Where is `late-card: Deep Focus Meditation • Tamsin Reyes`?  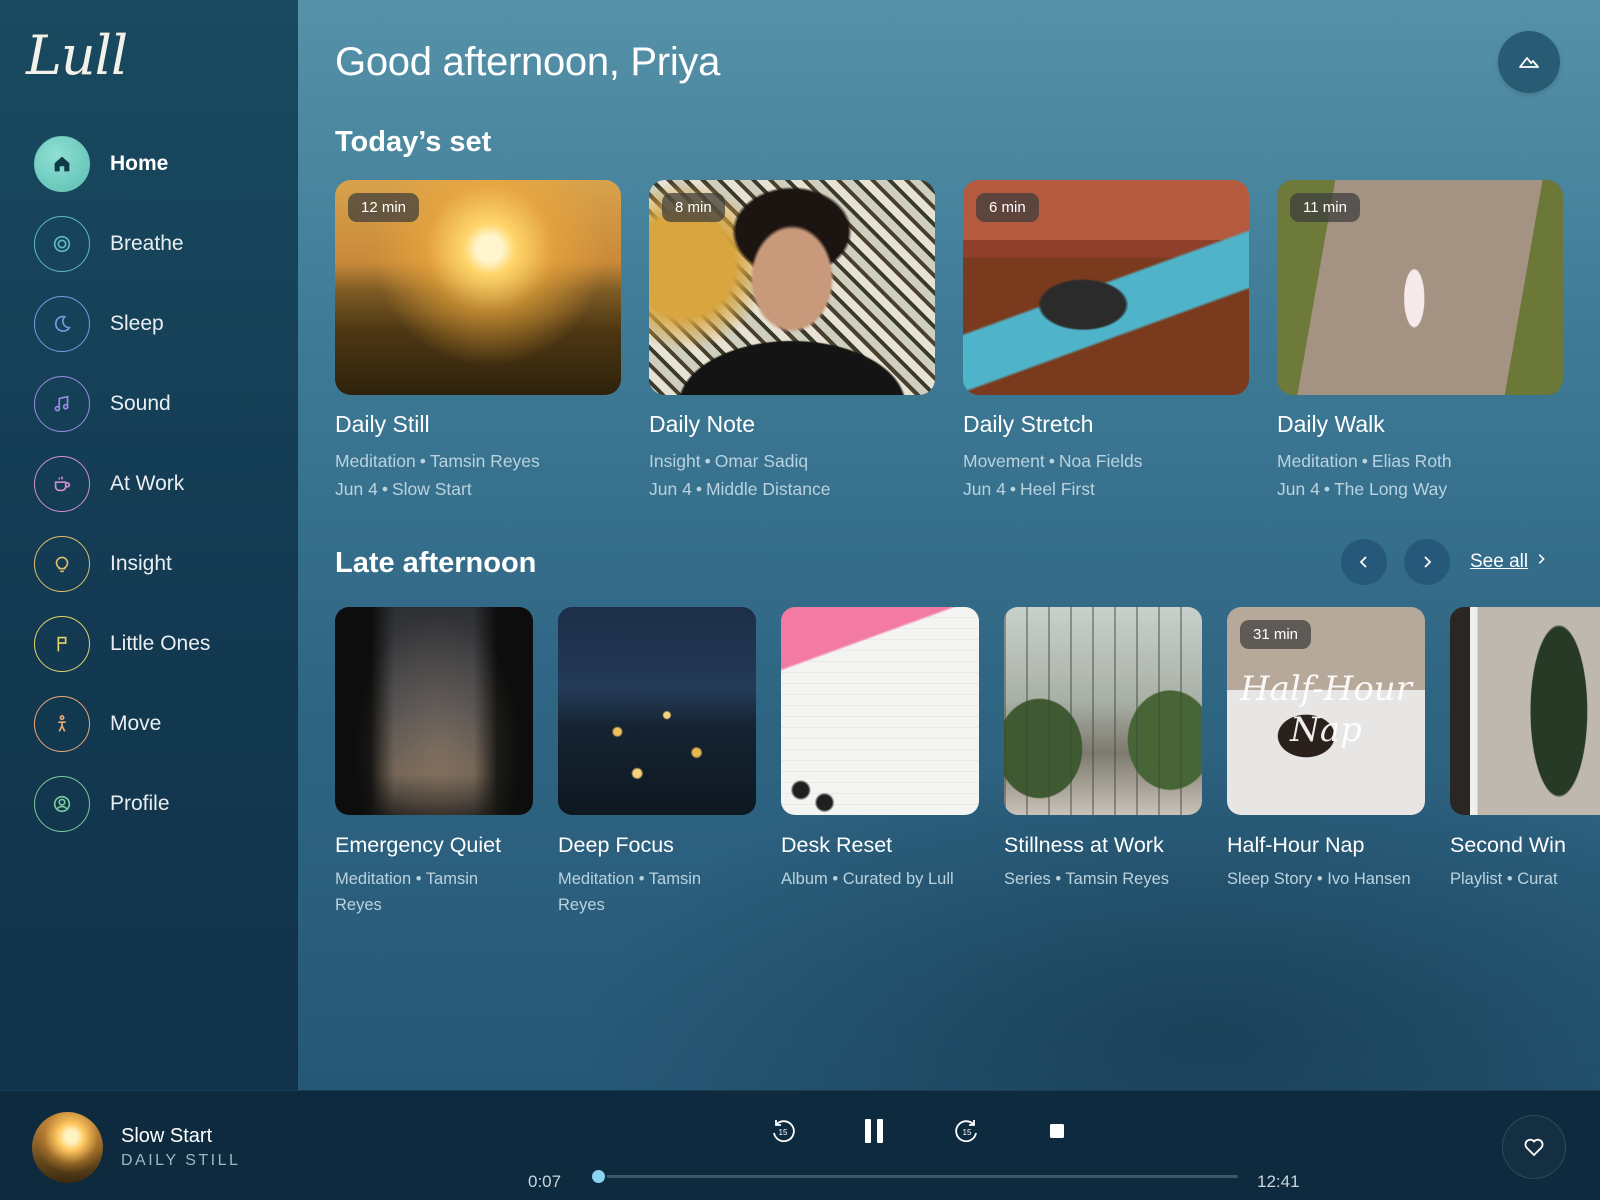 late-card: Deep Focus Meditation • Tamsin Reyes is located at coordinates (657, 763).